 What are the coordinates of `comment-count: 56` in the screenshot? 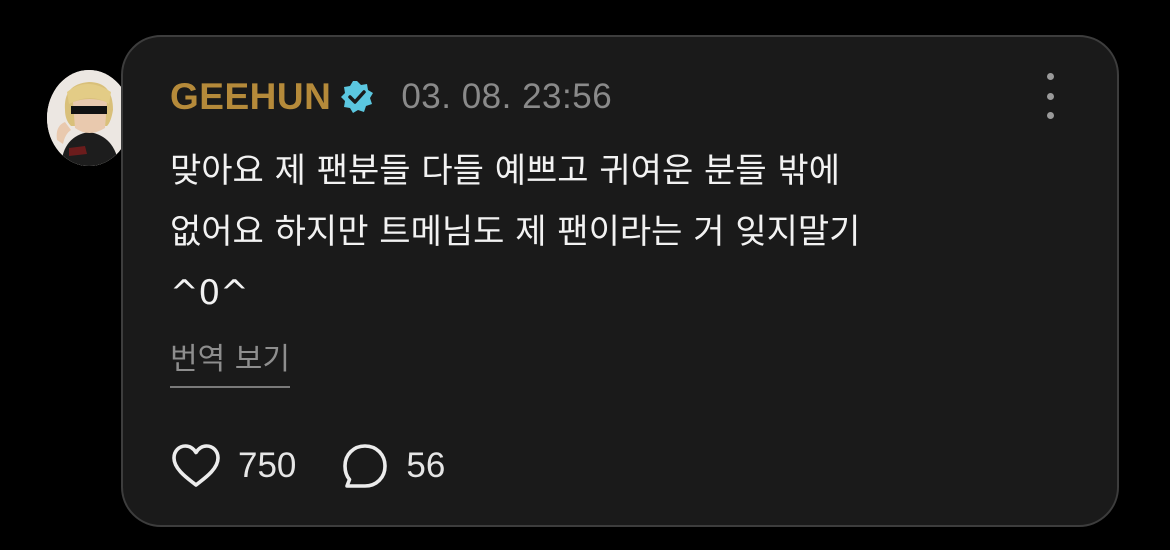 It's located at (426, 465).